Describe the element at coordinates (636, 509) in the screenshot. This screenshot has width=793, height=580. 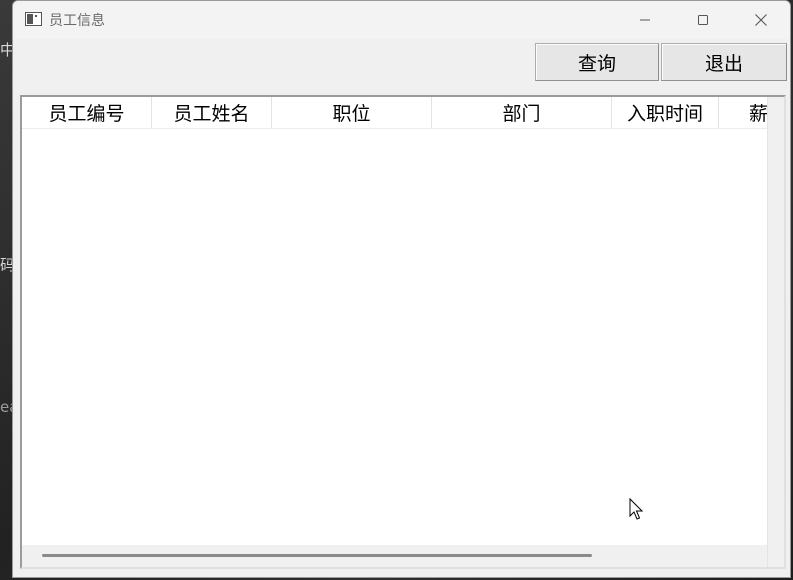
I see `mouse-cursor-icon` at that location.